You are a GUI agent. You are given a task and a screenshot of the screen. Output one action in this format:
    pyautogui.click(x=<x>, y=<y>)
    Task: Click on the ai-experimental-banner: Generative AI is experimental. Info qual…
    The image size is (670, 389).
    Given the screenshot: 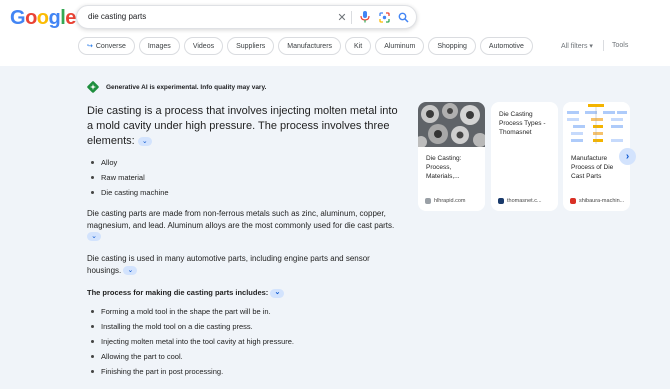 What is the action you would take?
    pyautogui.click(x=176, y=87)
    